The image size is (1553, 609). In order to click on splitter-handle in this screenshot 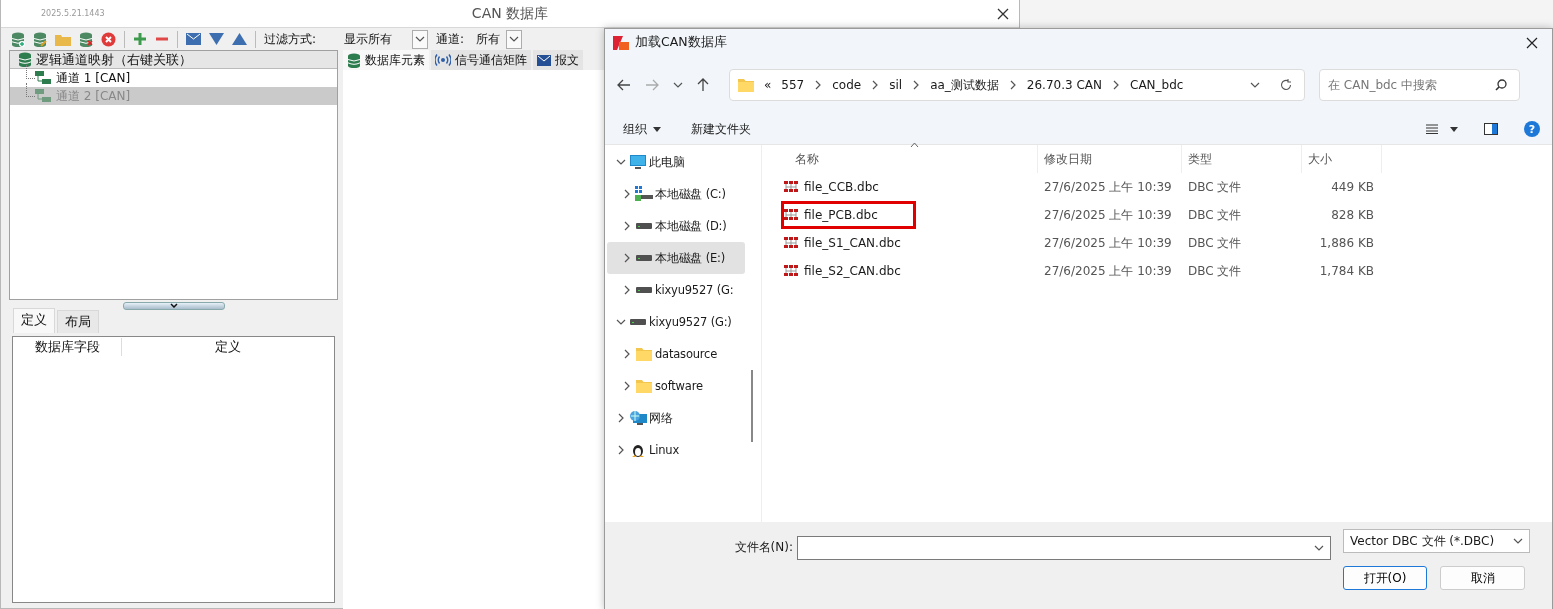, I will do `click(173, 305)`.